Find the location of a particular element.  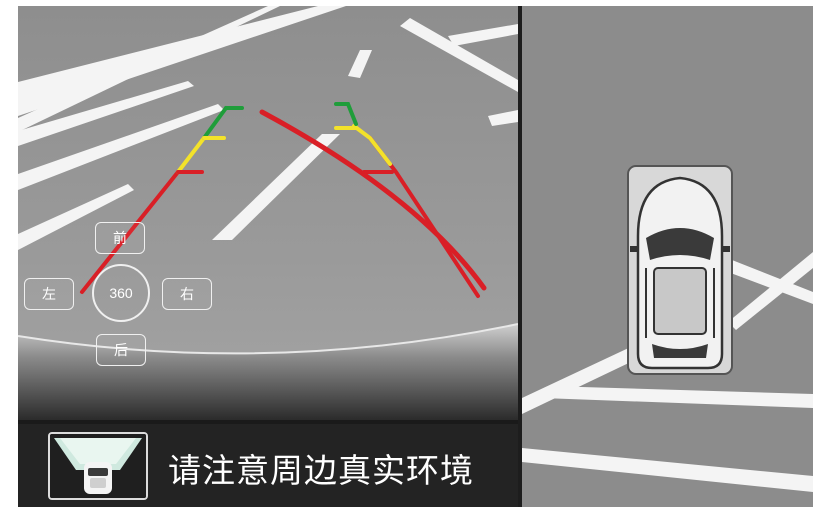

rear-view-button: 后 is located at coordinates (121, 350).